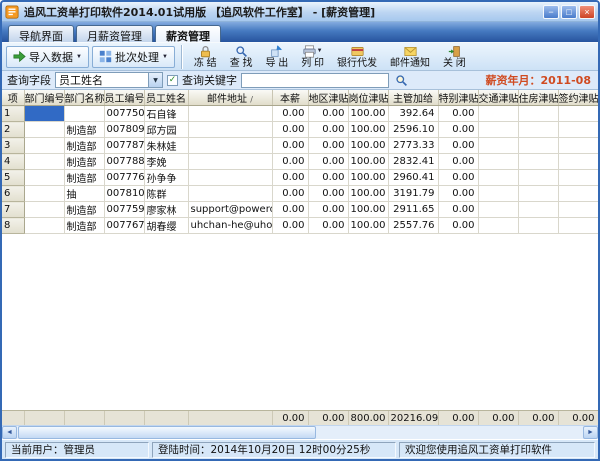 The image size is (600, 461). I want to click on tab-salary-management: 薪资管理, so click(188, 34).